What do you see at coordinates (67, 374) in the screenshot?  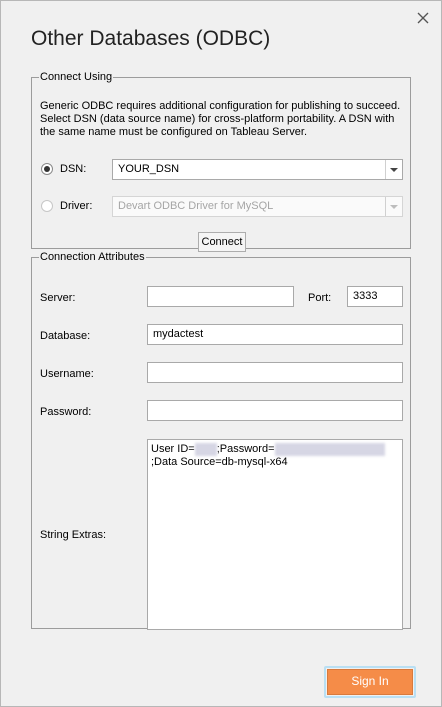 I see `username-label: Username:` at bounding box center [67, 374].